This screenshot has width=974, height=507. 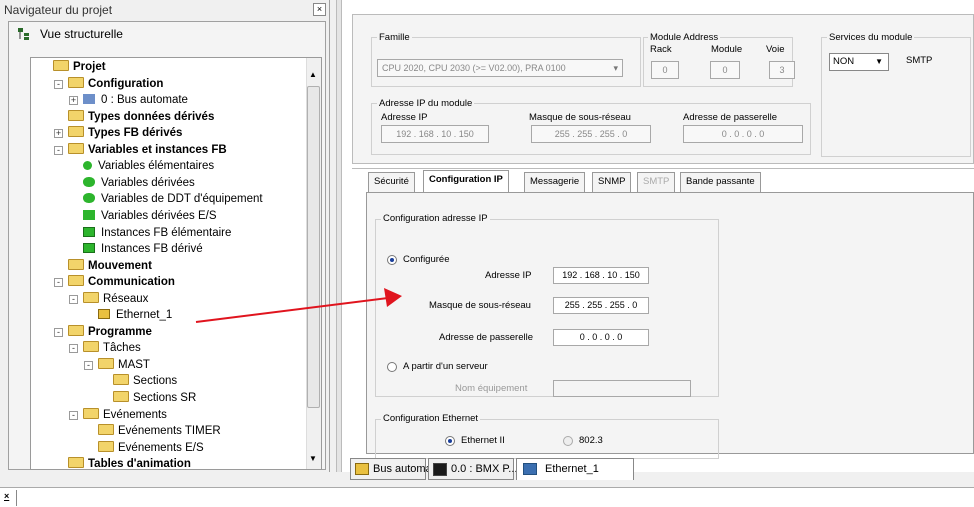 What do you see at coordinates (871, 37) in the screenshot?
I see `services-label: Services du module` at bounding box center [871, 37].